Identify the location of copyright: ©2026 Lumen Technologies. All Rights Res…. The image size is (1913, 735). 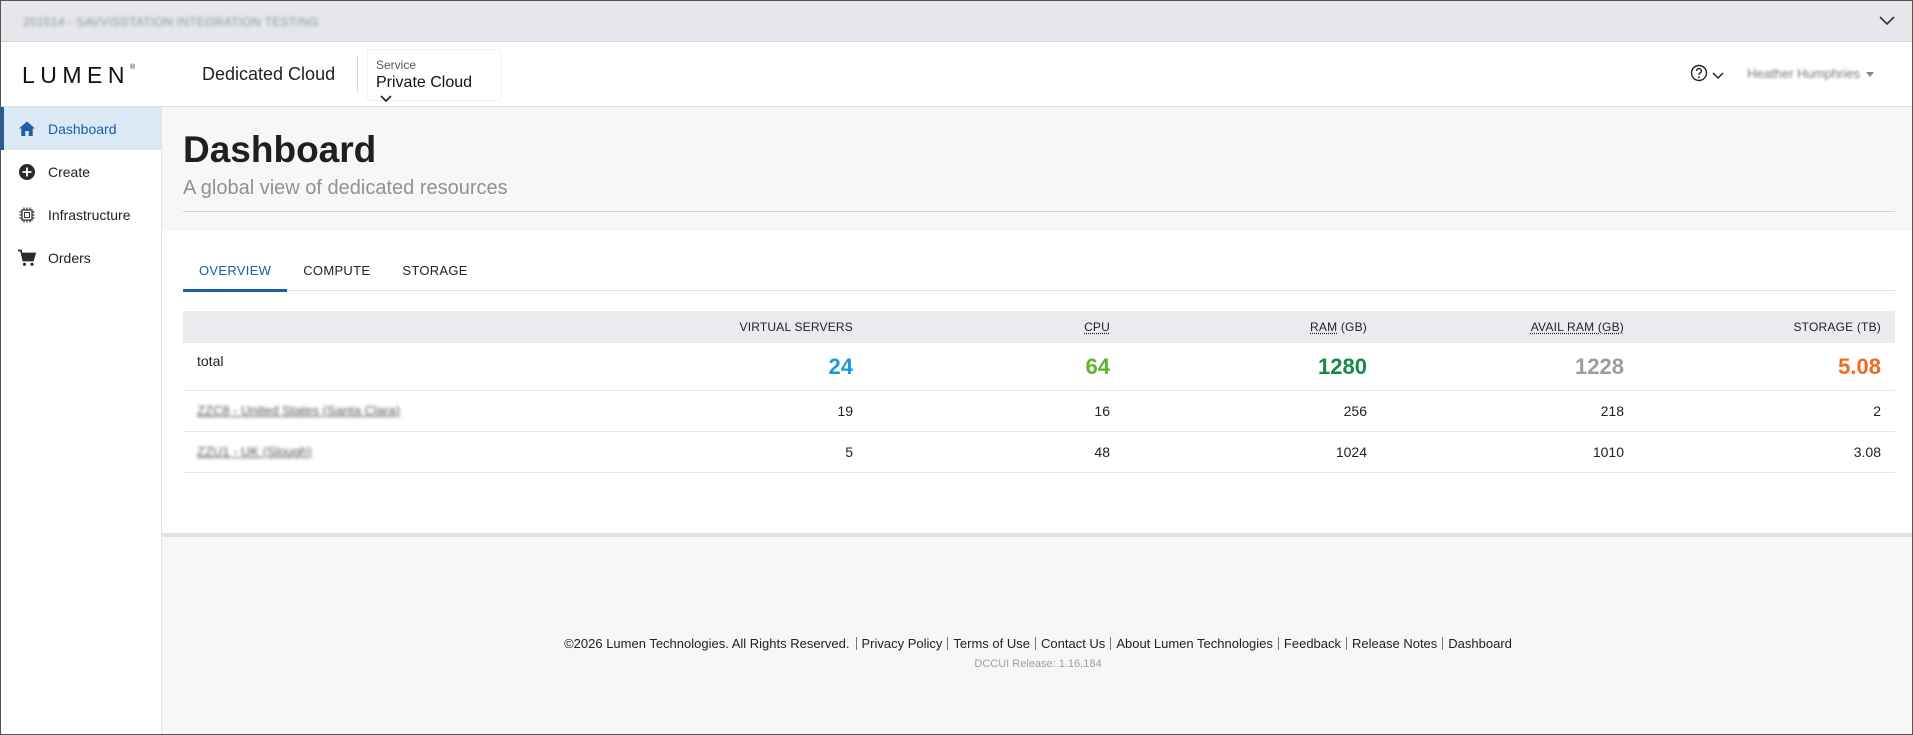
(707, 643).